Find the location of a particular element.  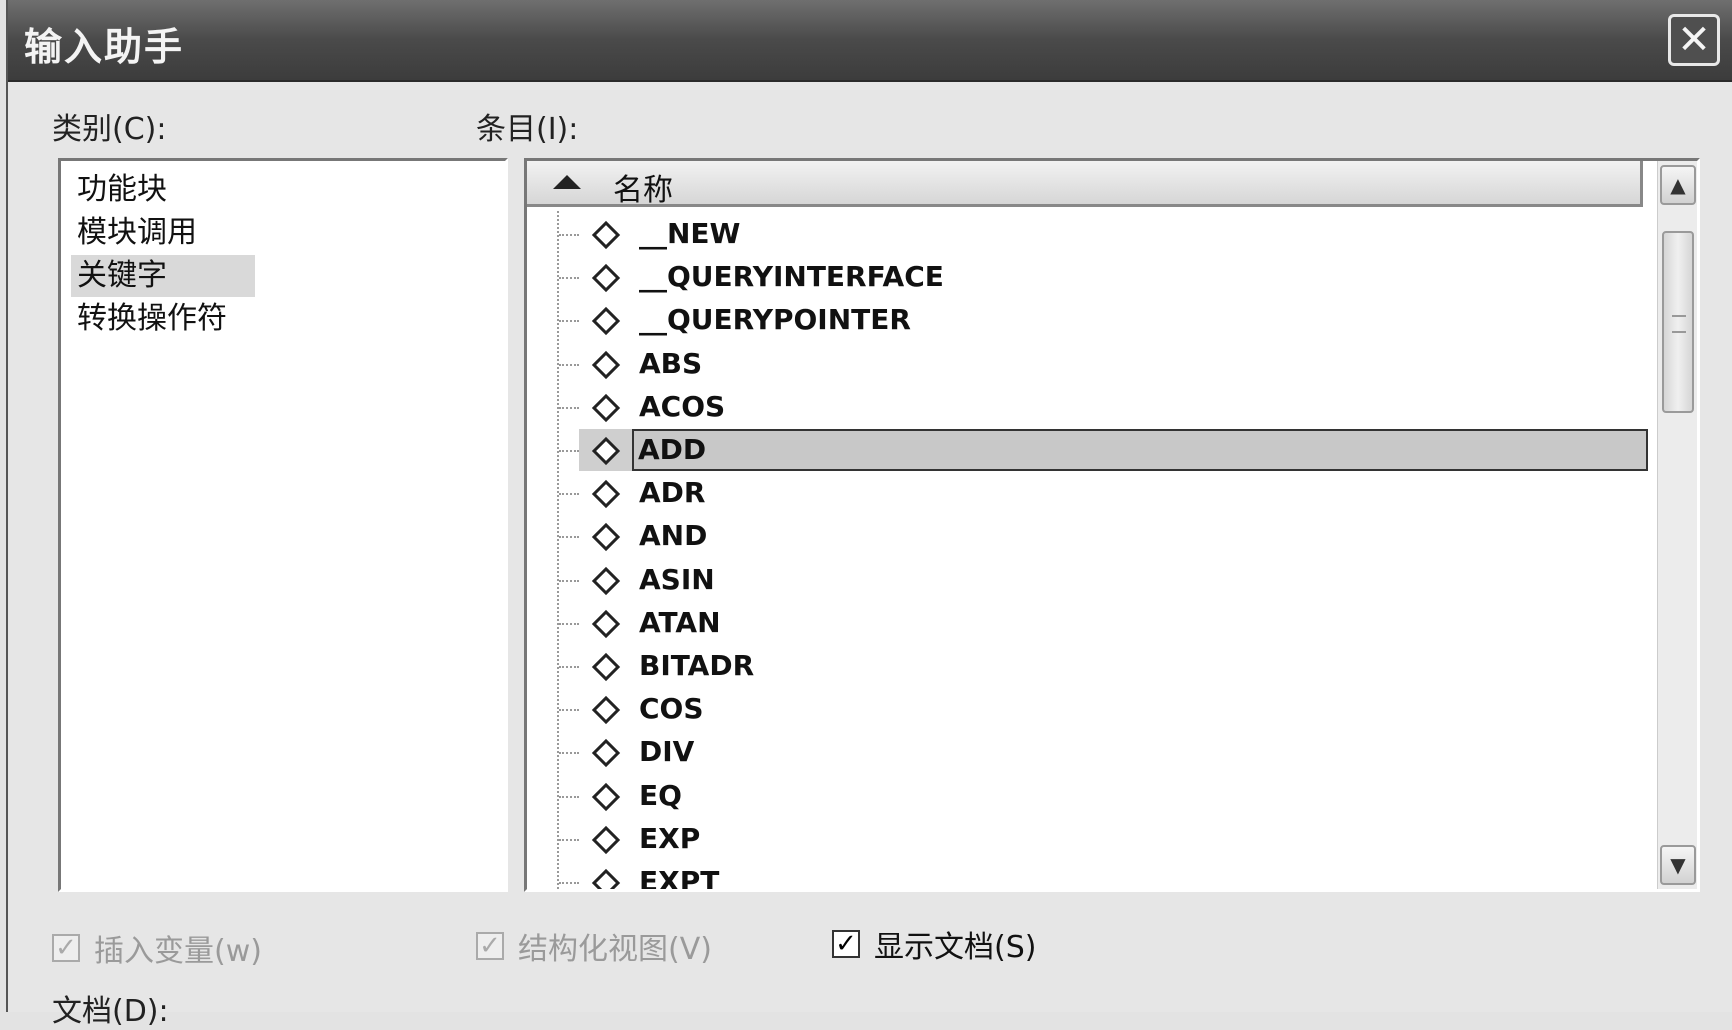

item-row: EXP is located at coordinates (1085, 839).